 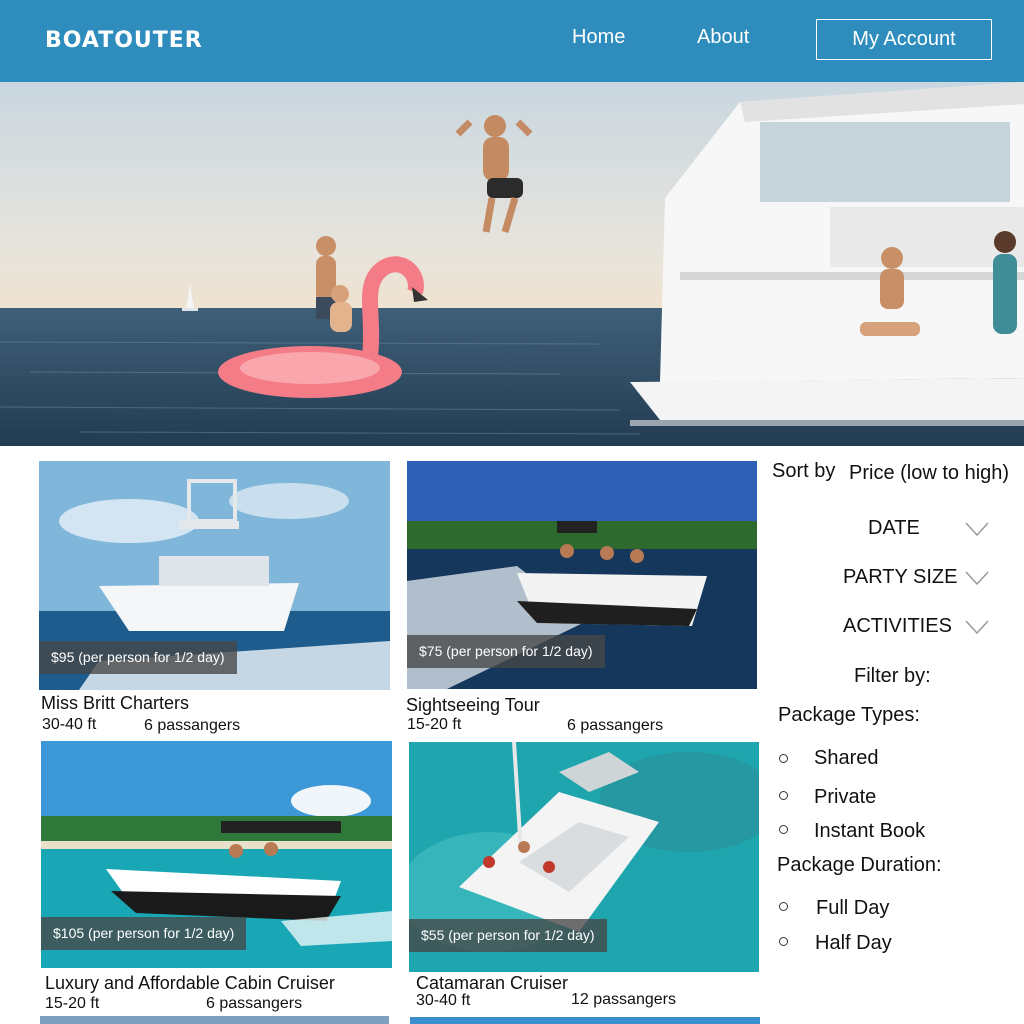 I want to click on package-duration-label: Package Duration:, so click(x=859, y=865).